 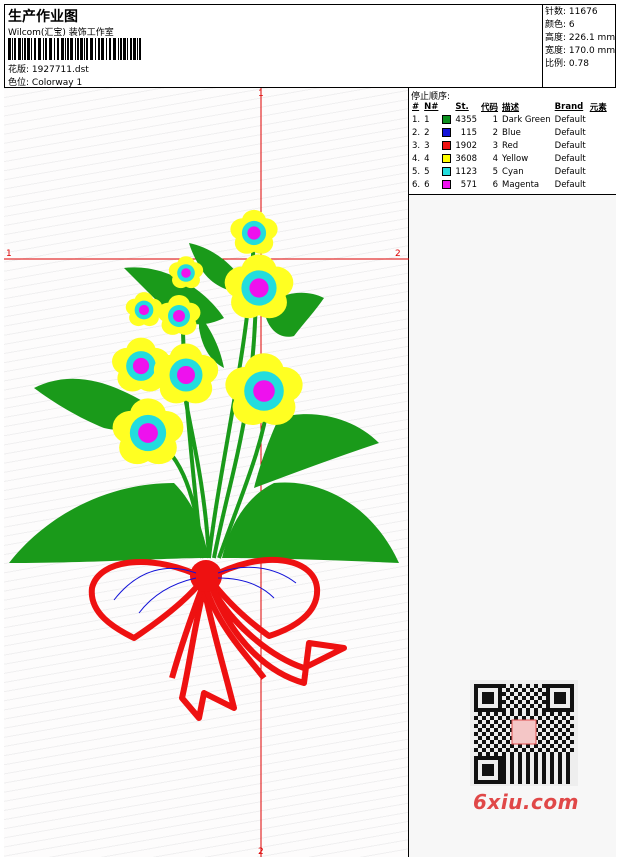 I want to click on axis-label-top: 1, so click(x=261, y=94).